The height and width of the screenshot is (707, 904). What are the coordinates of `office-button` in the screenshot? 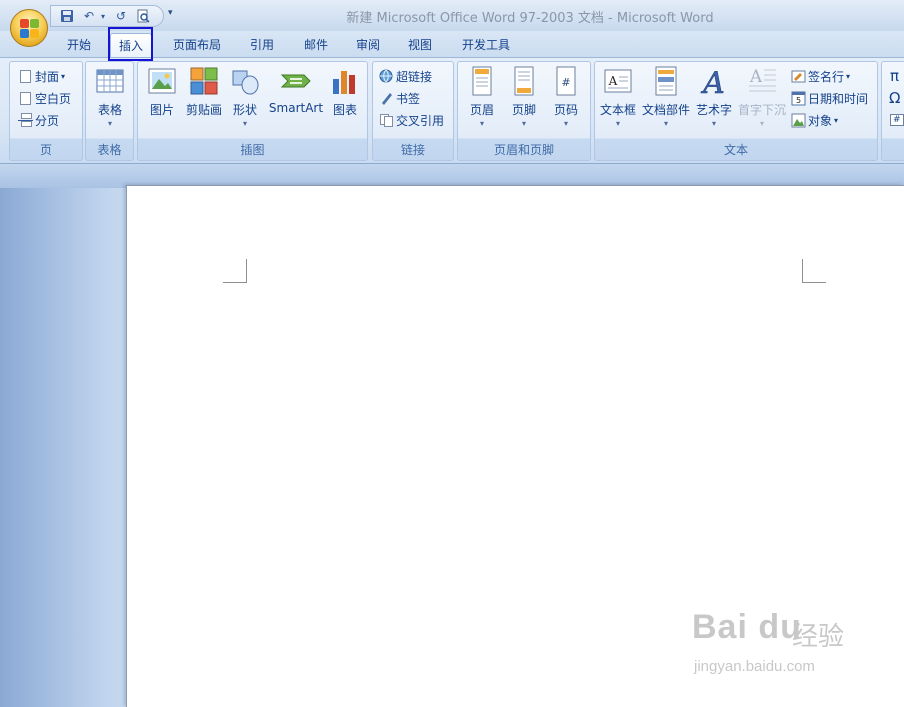 It's located at (29, 28).